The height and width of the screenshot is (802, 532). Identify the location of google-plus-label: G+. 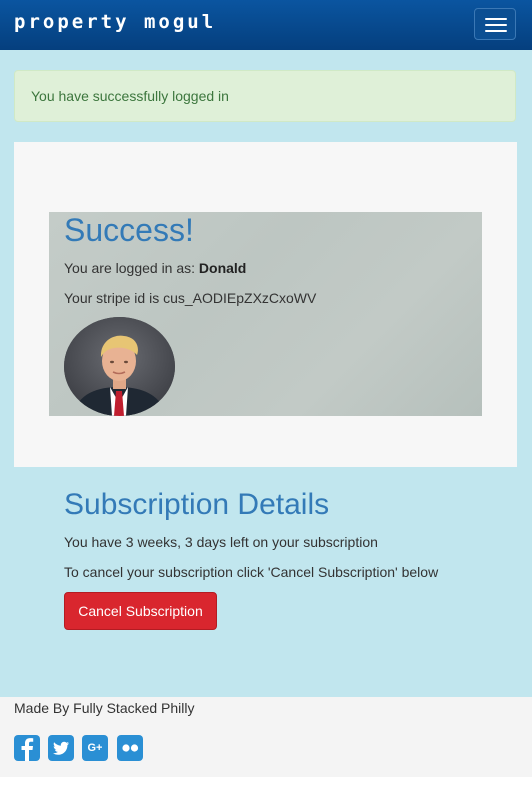
(95, 748).